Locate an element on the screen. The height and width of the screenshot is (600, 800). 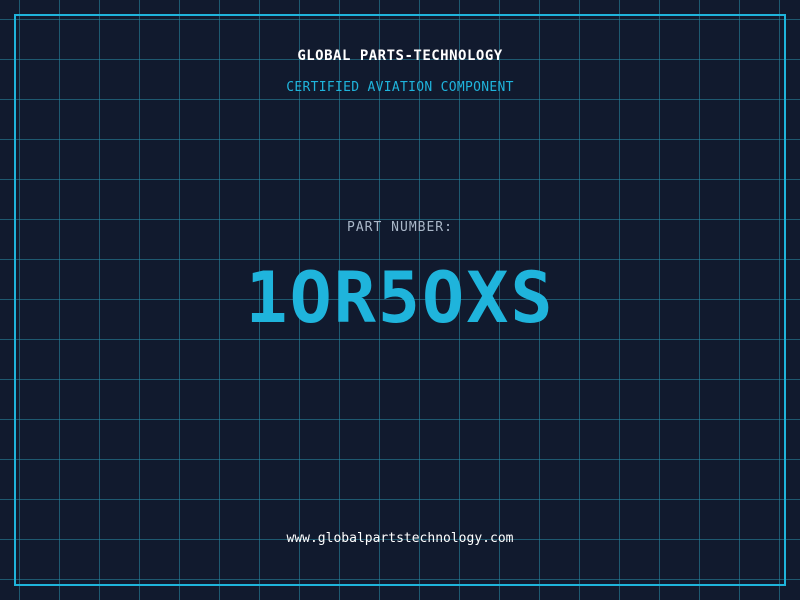
part-number-value: 1OR5OXS is located at coordinates (400, 298).